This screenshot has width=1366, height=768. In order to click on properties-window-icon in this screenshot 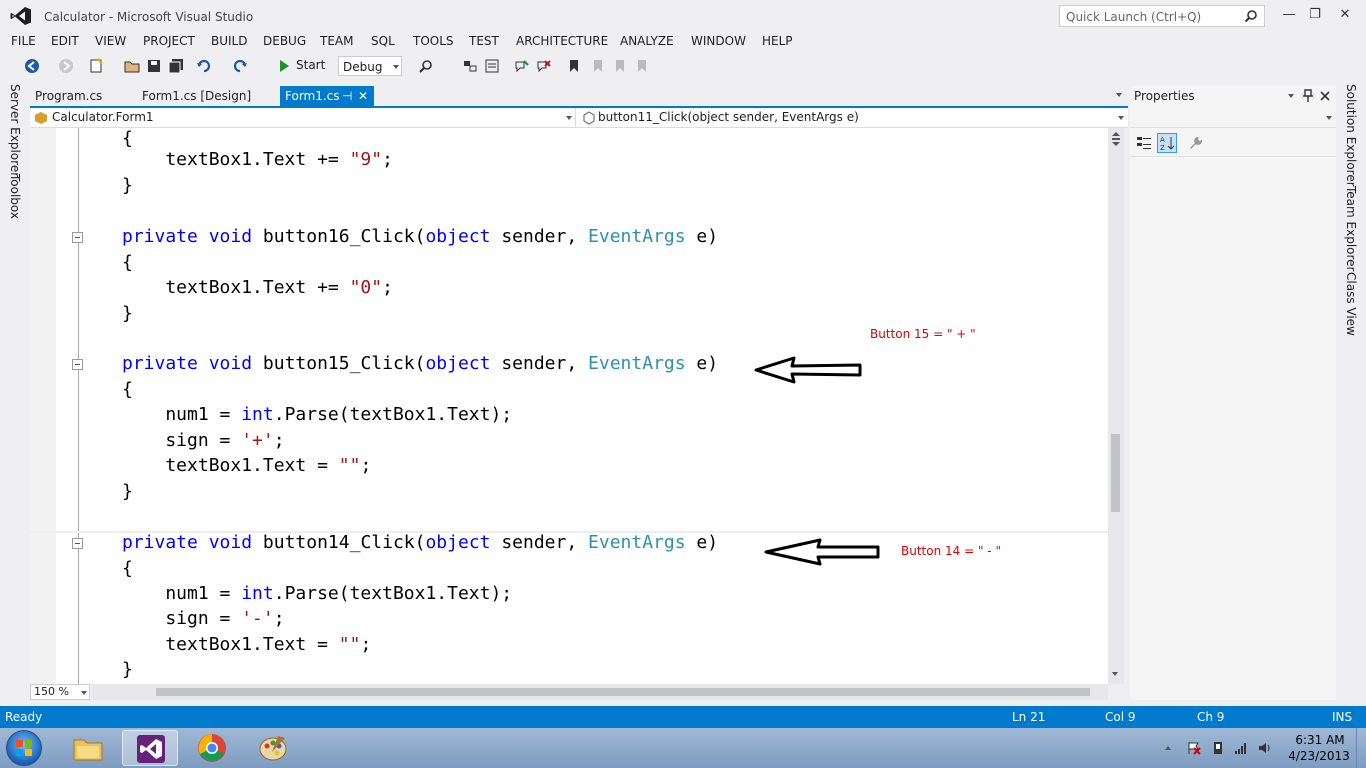, I will do `click(492, 66)`.